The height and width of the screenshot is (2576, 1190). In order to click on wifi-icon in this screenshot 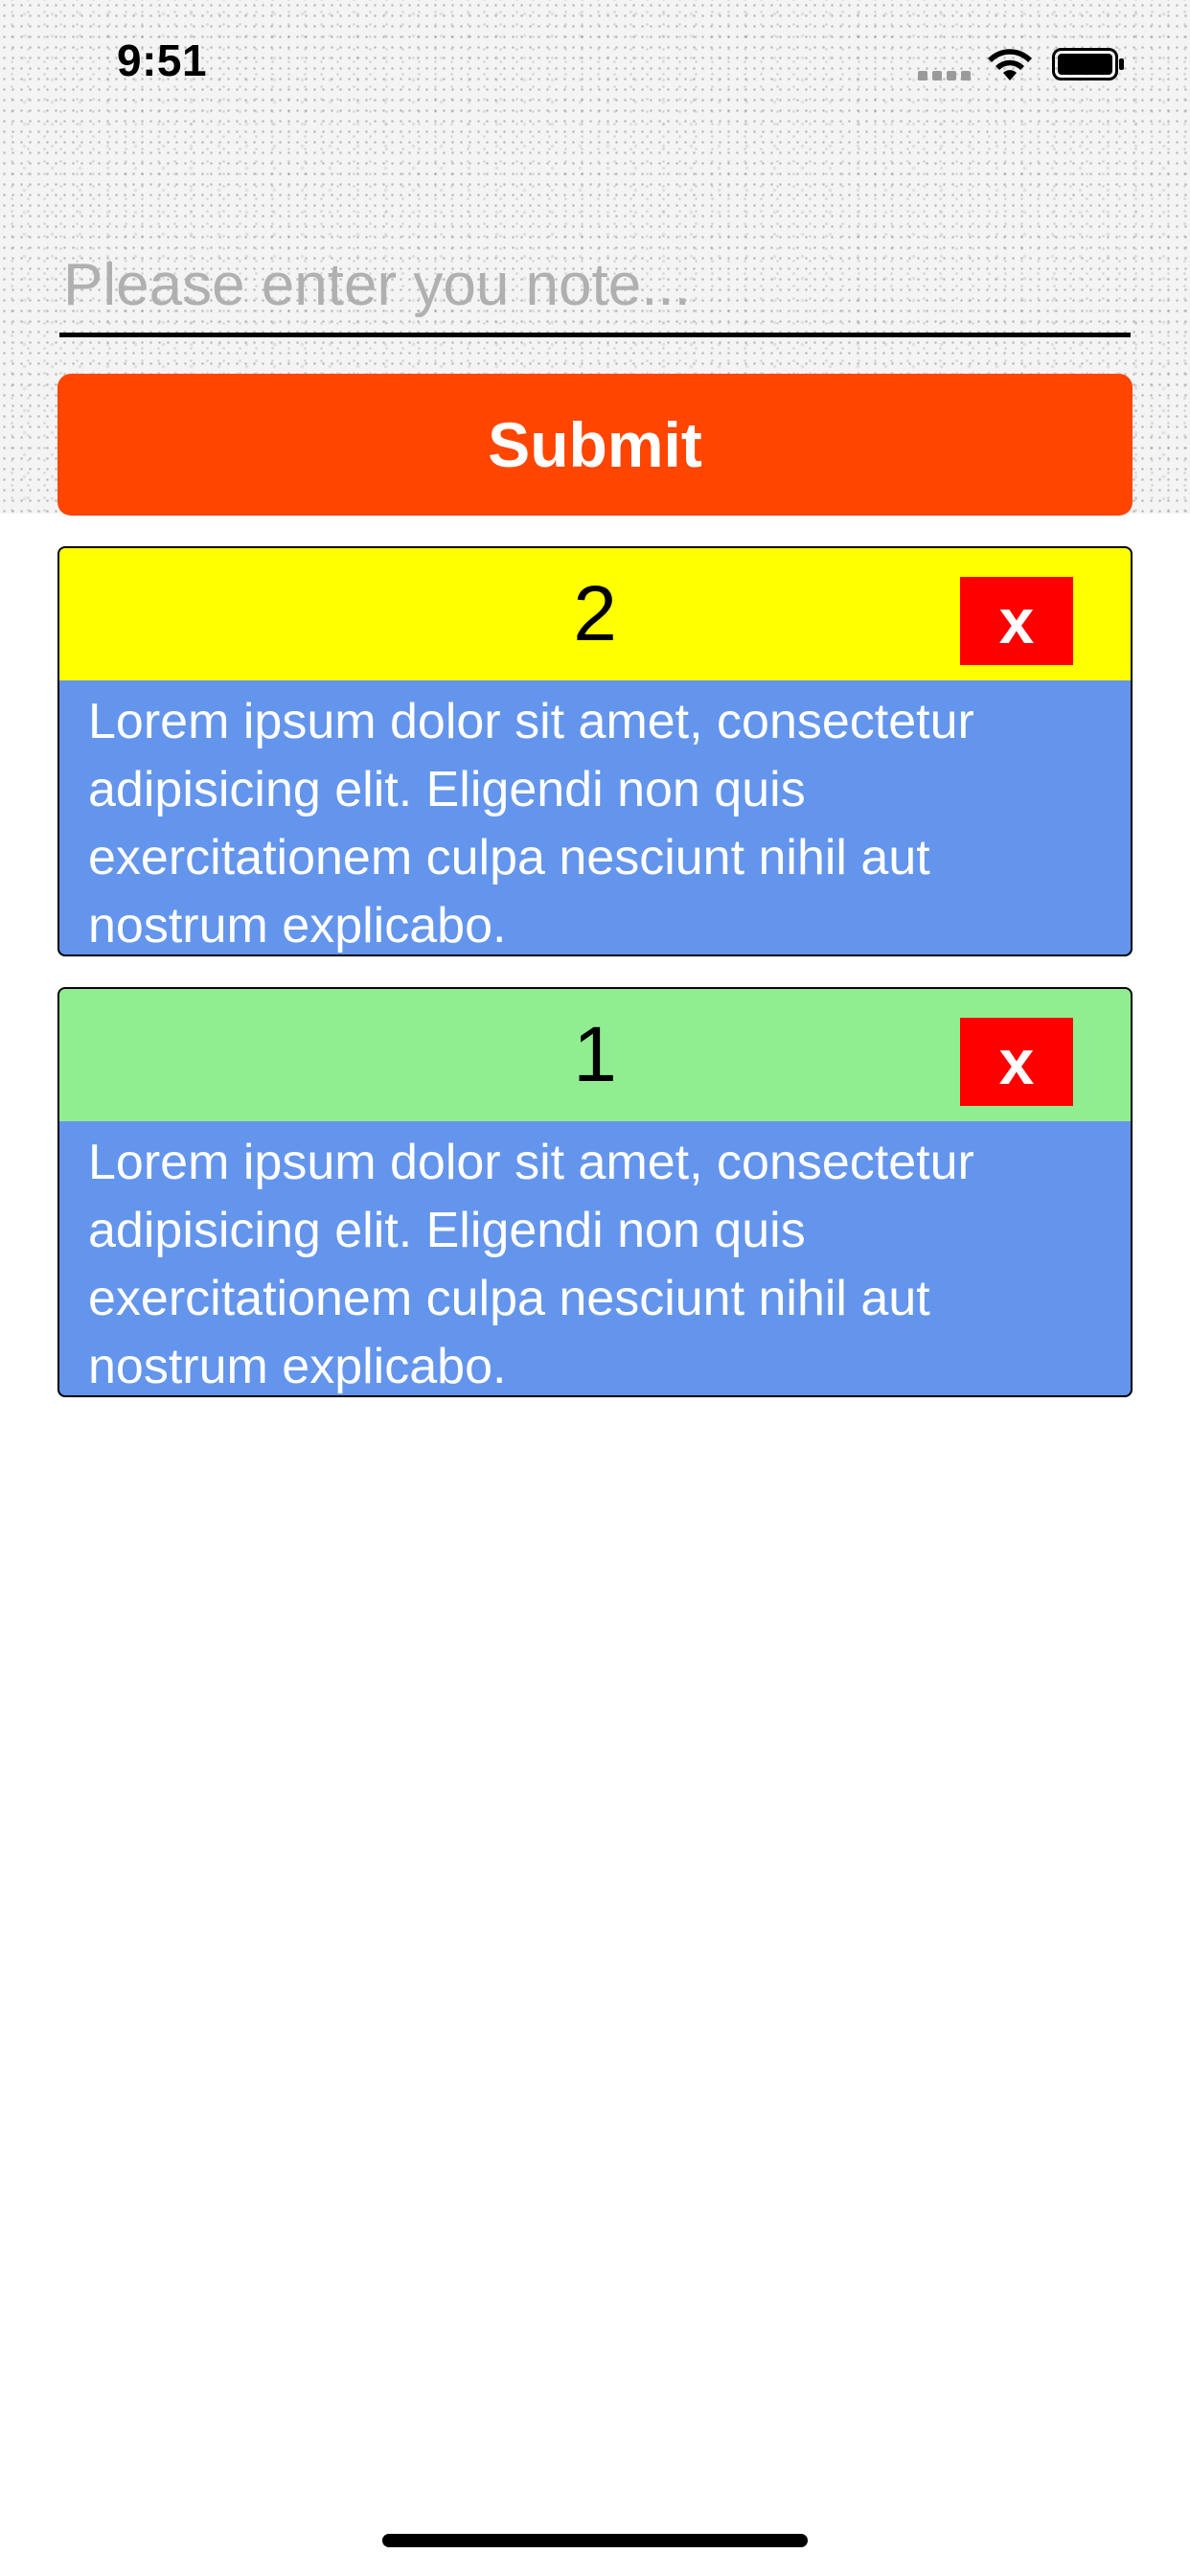, I will do `click(1010, 64)`.